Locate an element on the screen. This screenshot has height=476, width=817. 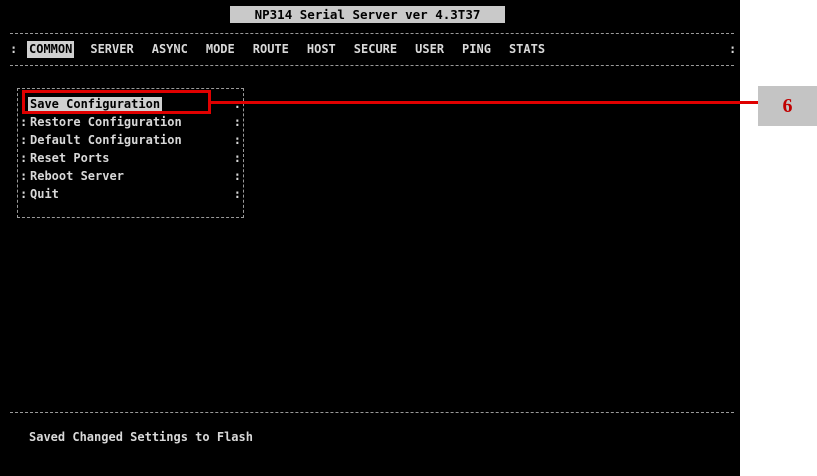
menu-item-server: SERVER is located at coordinates (111, 49).